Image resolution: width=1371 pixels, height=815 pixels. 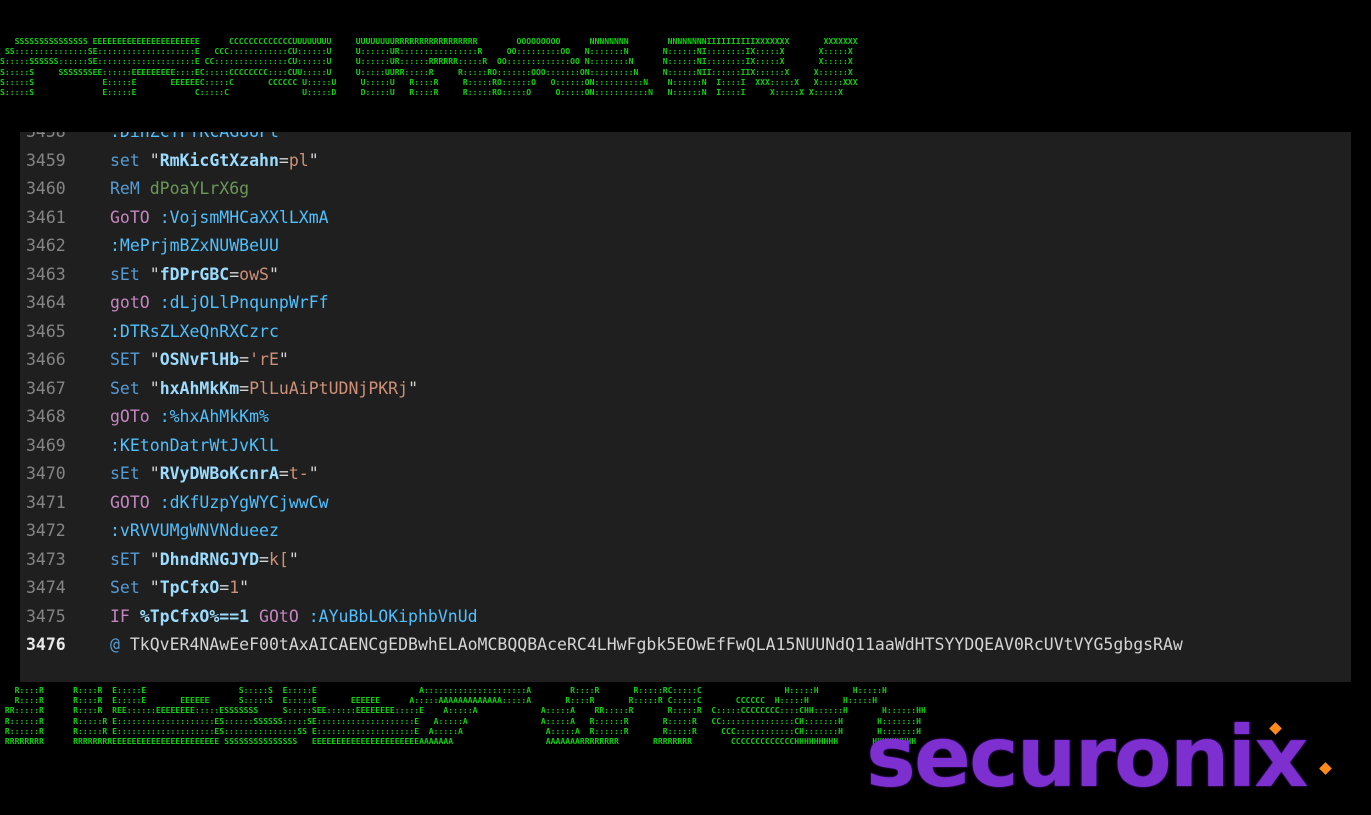 What do you see at coordinates (179, 189) in the screenshot?
I see `code-text: ReM dPoaYLrX6g` at bounding box center [179, 189].